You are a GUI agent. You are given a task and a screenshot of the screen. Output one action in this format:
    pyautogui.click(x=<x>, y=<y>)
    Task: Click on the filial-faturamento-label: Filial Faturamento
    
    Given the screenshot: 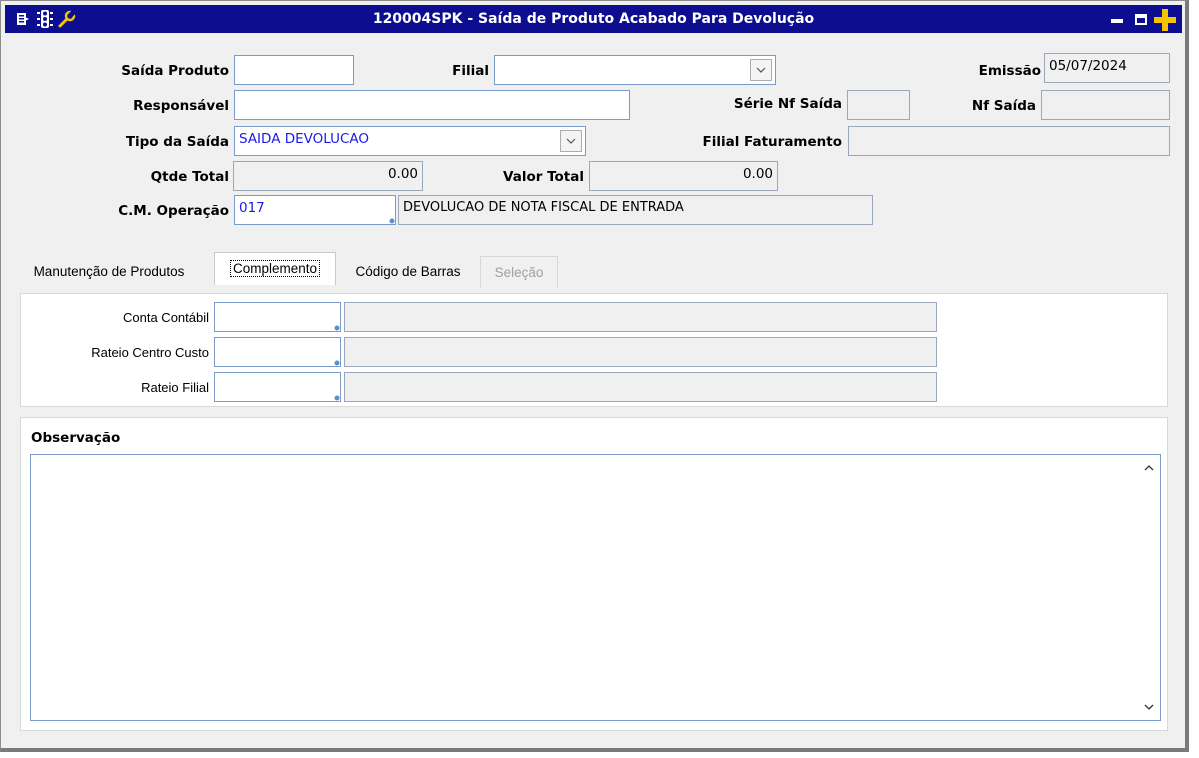 What is the action you would take?
    pyautogui.click(x=772, y=142)
    